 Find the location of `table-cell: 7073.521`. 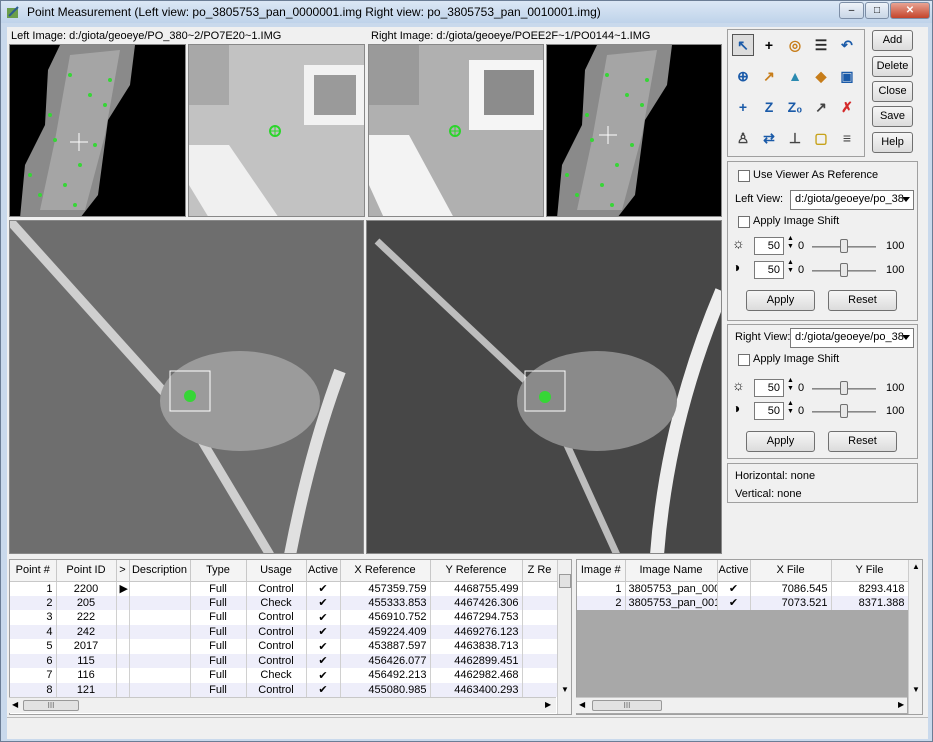

table-cell: 7073.521 is located at coordinates (791, 602).